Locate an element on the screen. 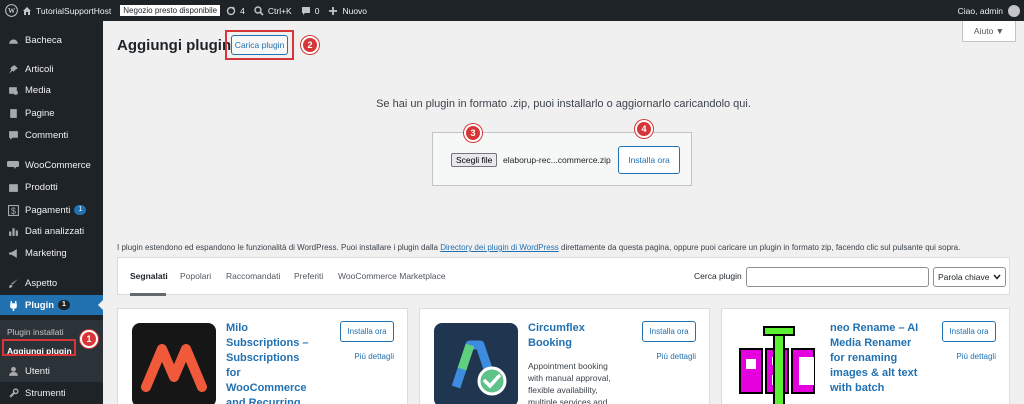 The height and width of the screenshot is (404, 1024). submenu-plugin-installati: Plugin installati is located at coordinates (35, 332).